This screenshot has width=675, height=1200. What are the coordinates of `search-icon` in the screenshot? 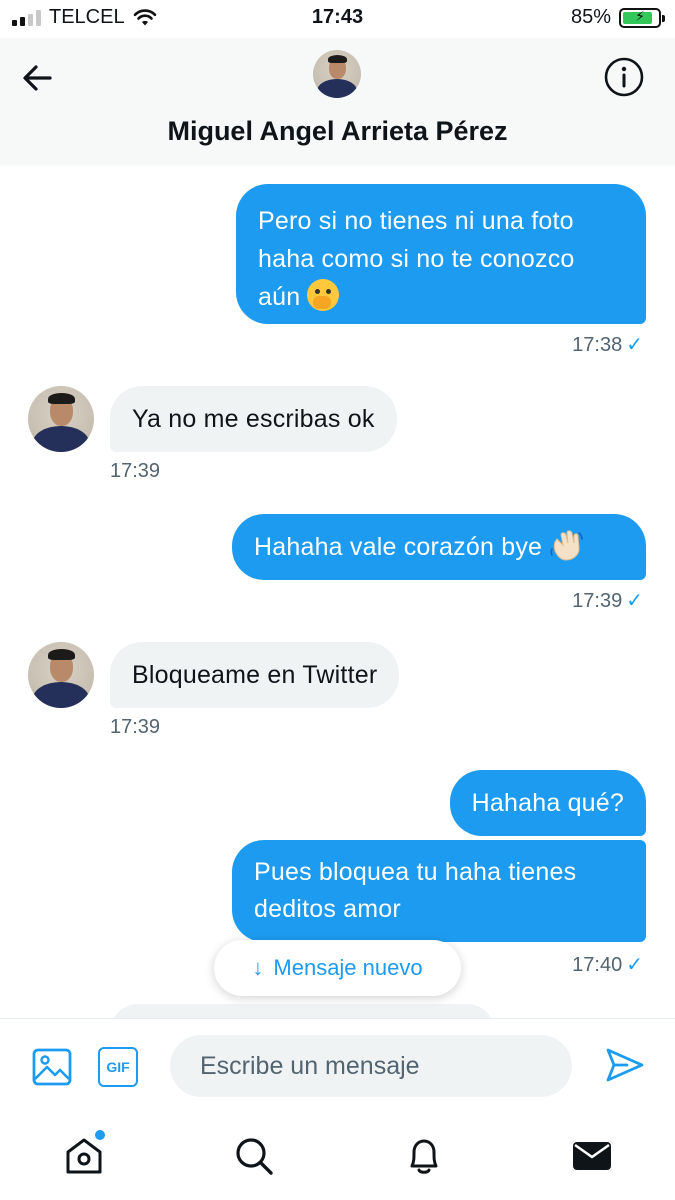 It's located at (254, 1156).